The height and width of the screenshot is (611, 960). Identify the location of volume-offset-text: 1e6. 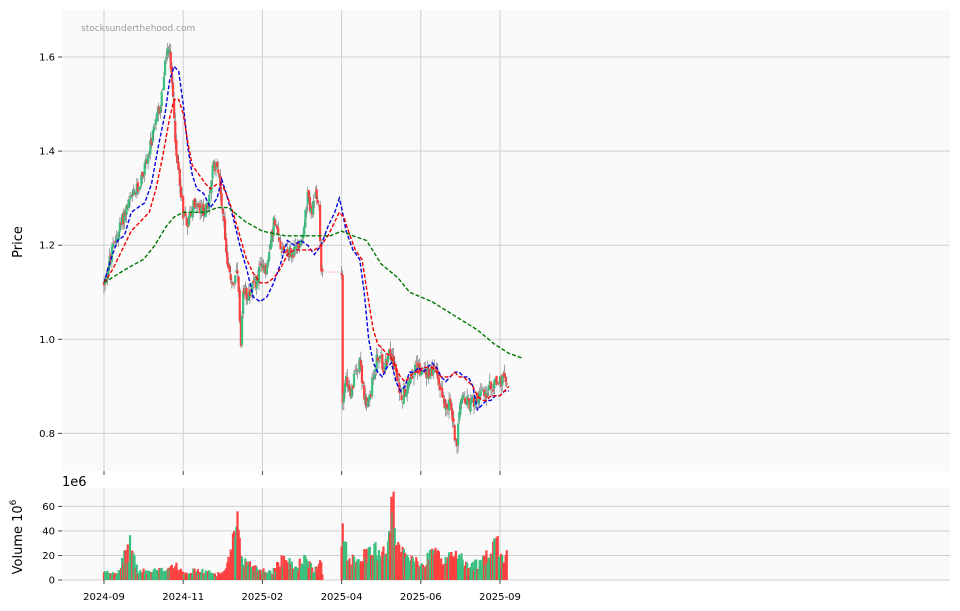
(74, 482).